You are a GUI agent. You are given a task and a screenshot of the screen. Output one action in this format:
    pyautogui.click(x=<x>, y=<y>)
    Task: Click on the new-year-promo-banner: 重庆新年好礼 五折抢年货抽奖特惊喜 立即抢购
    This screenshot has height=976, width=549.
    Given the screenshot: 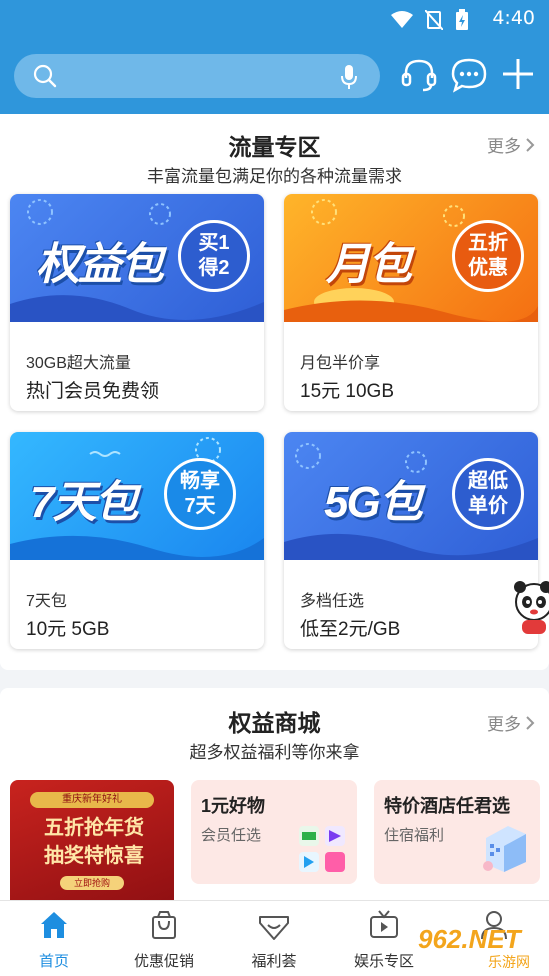 What is the action you would take?
    pyautogui.click(x=92, y=845)
    